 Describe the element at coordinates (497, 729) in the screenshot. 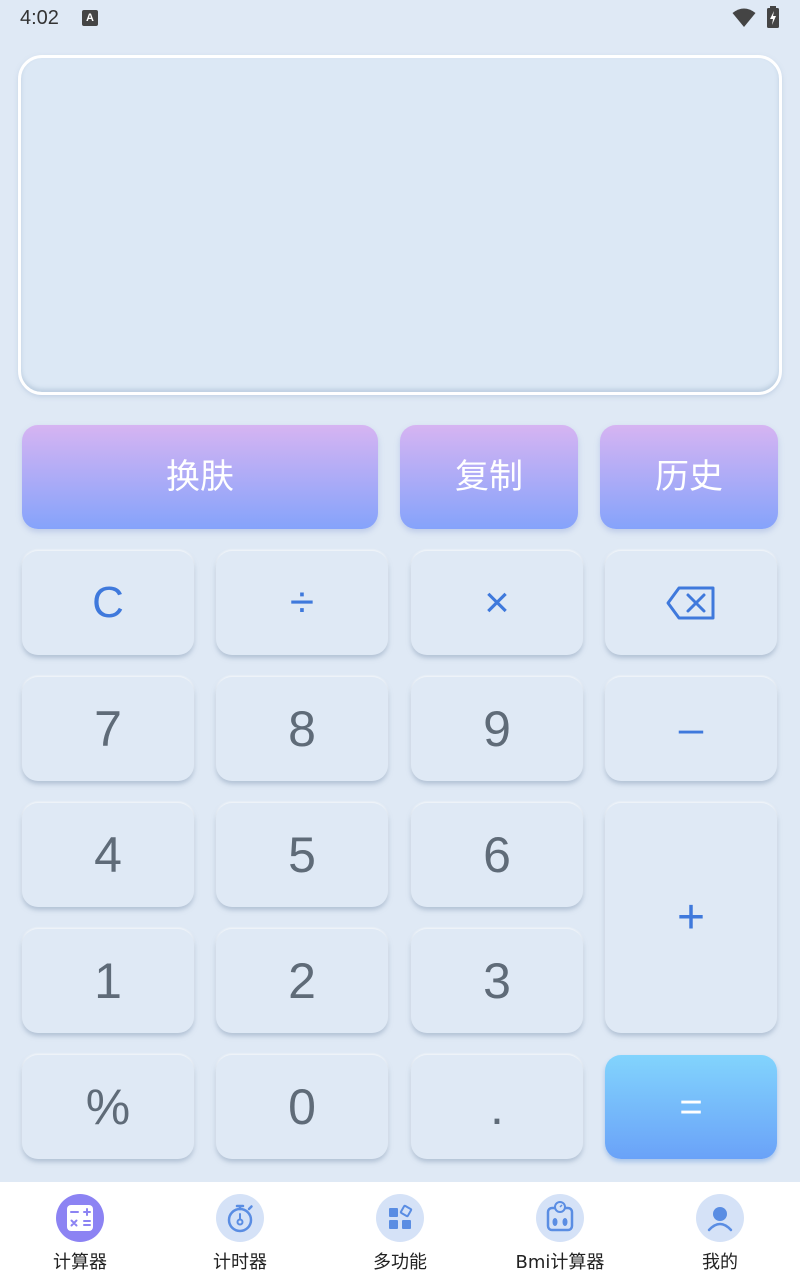

I see `nine-key: 9` at that location.